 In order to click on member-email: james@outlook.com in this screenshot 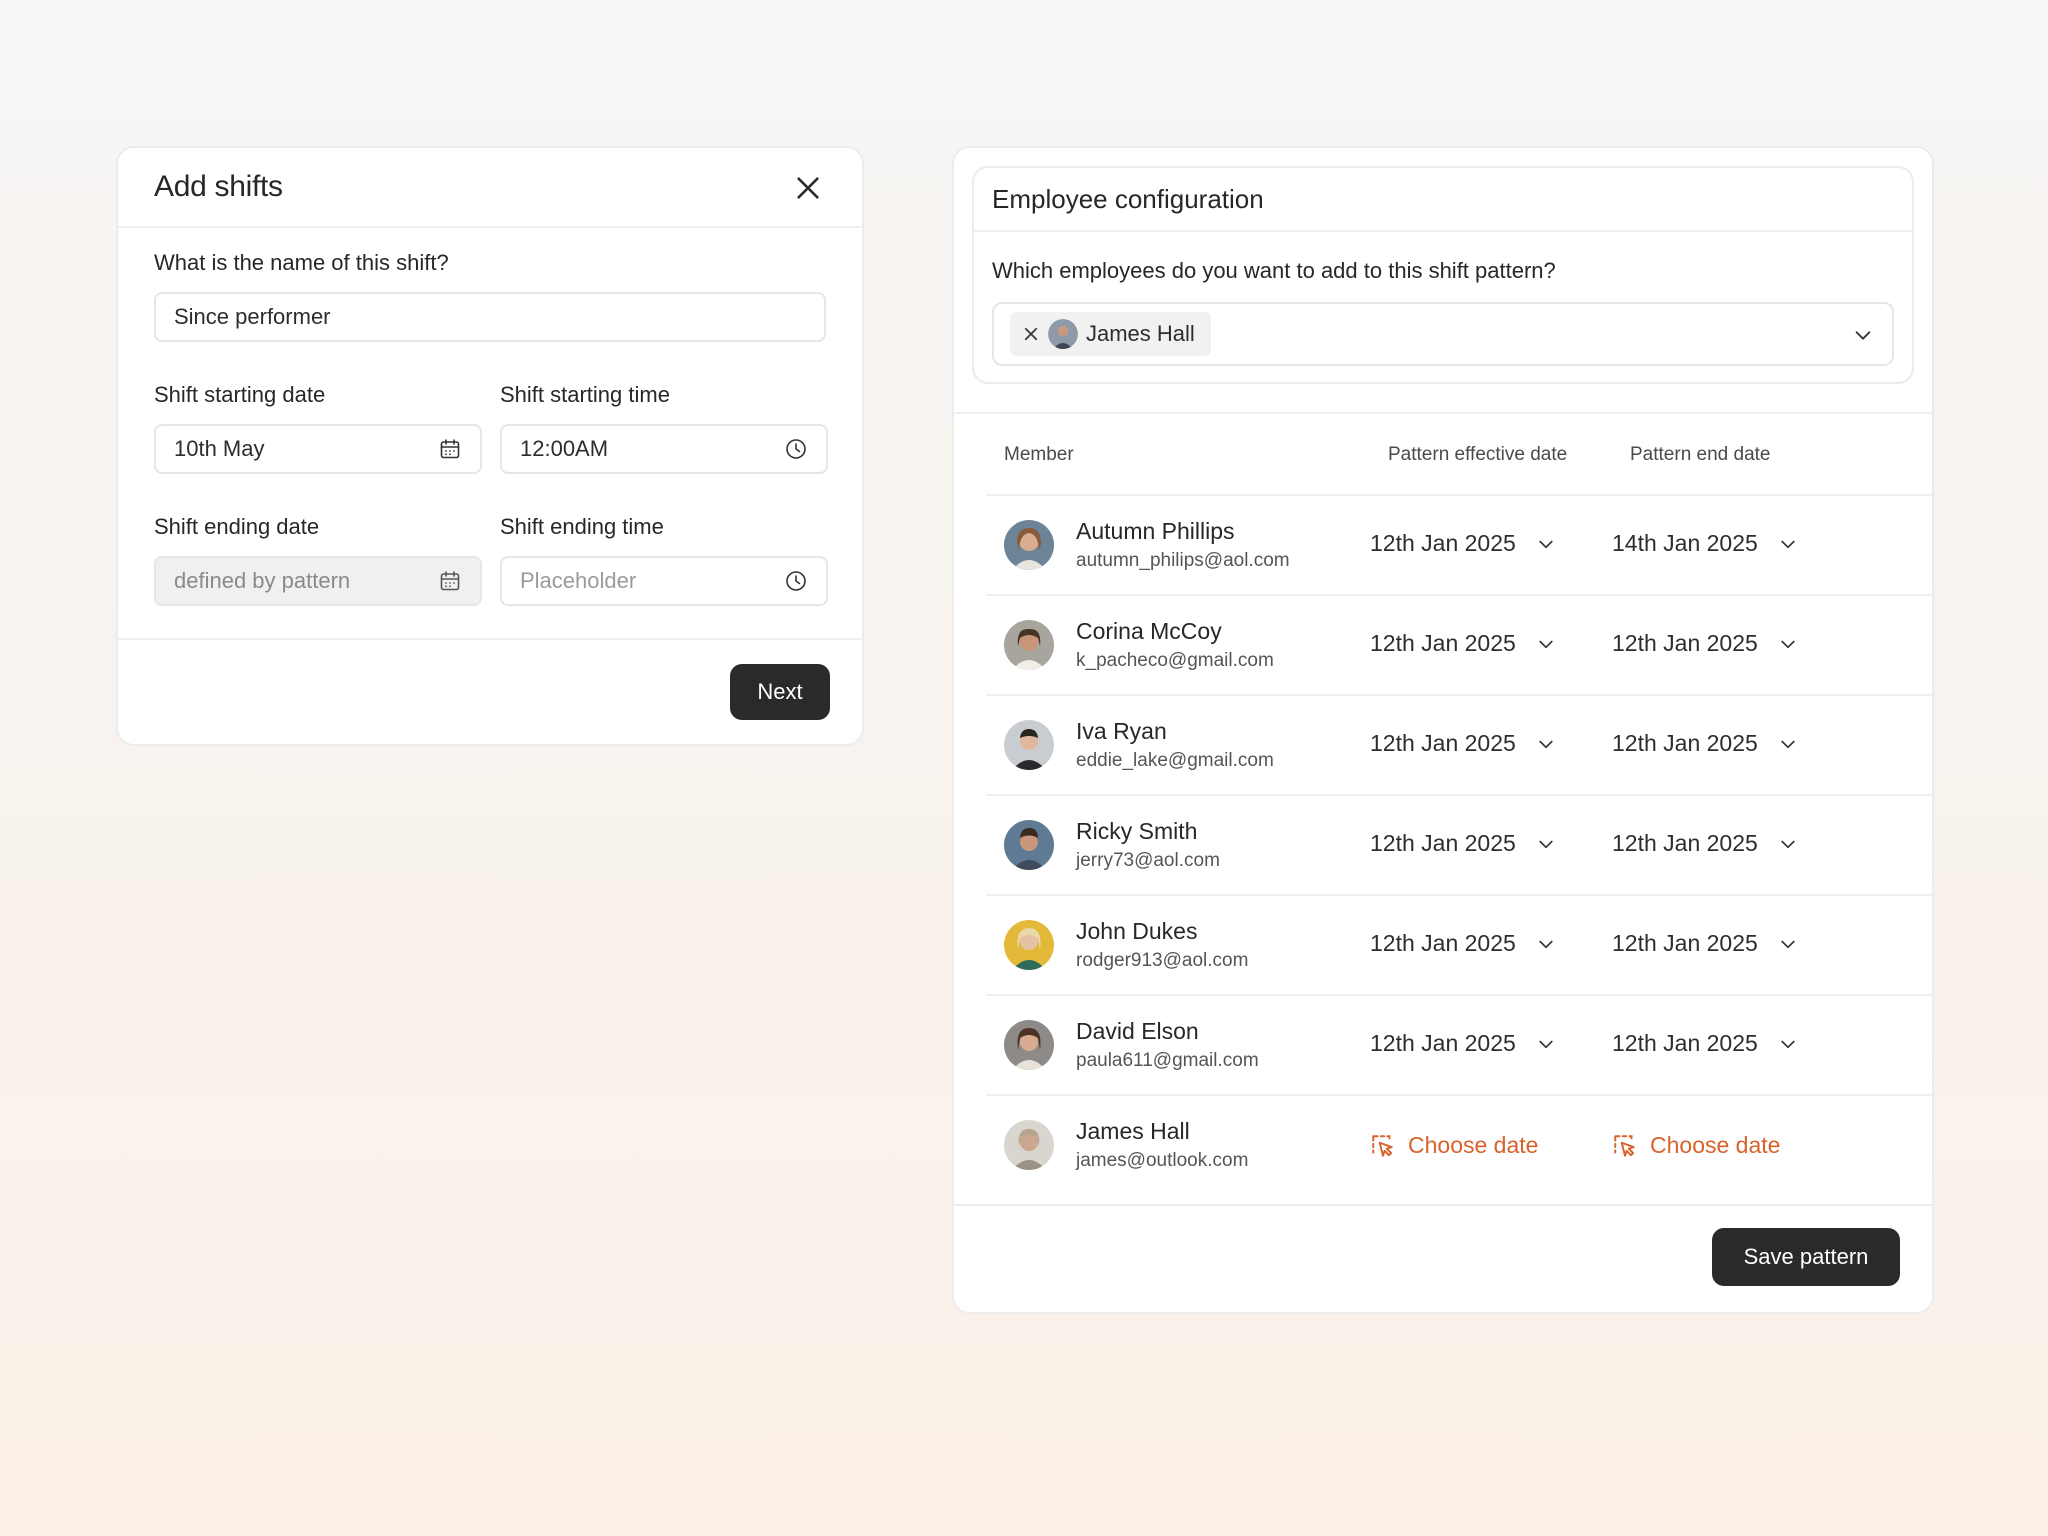, I will do `click(1162, 1160)`.